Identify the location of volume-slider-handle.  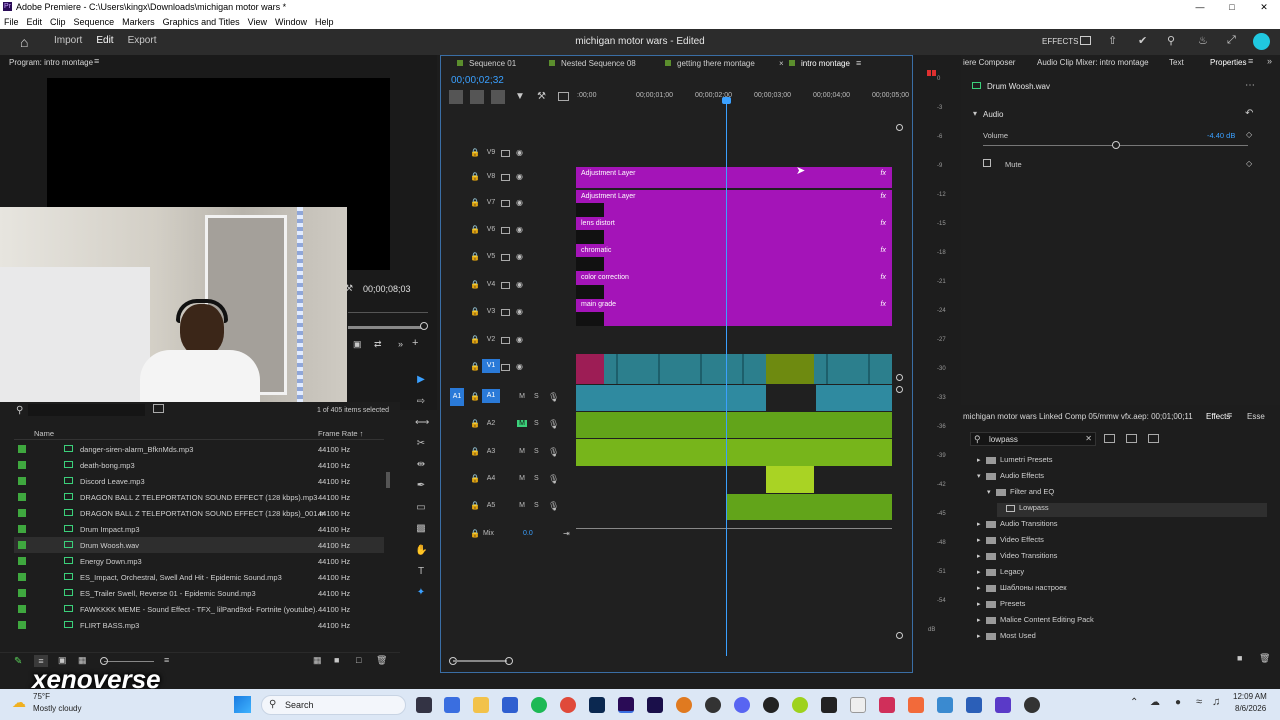
(1115, 145).